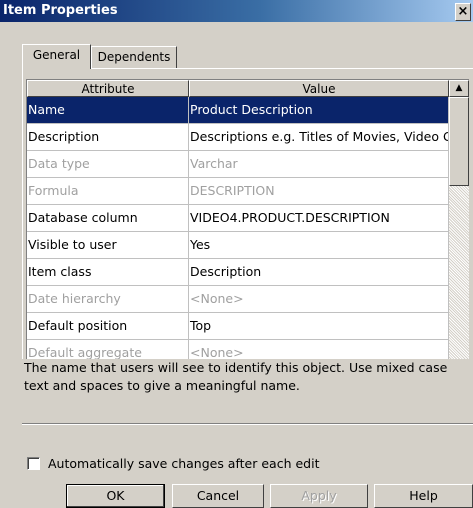 This screenshot has height=508, width=473. What do you see at coordinates (319, 245) in the screenshot?
I see `value-cell: Yes` at bounding box center [319, 245].